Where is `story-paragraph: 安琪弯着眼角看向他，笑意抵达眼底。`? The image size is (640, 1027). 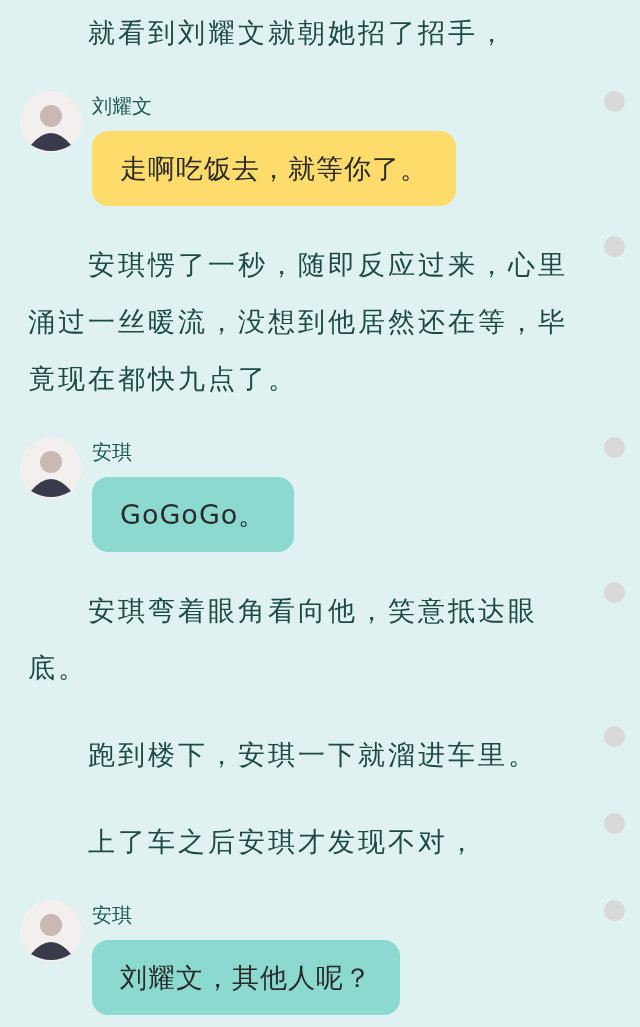
story-paragraph: 安琪弯着眼角看向他，笑意抵达眼底。 is located at coordinates (283, 639).